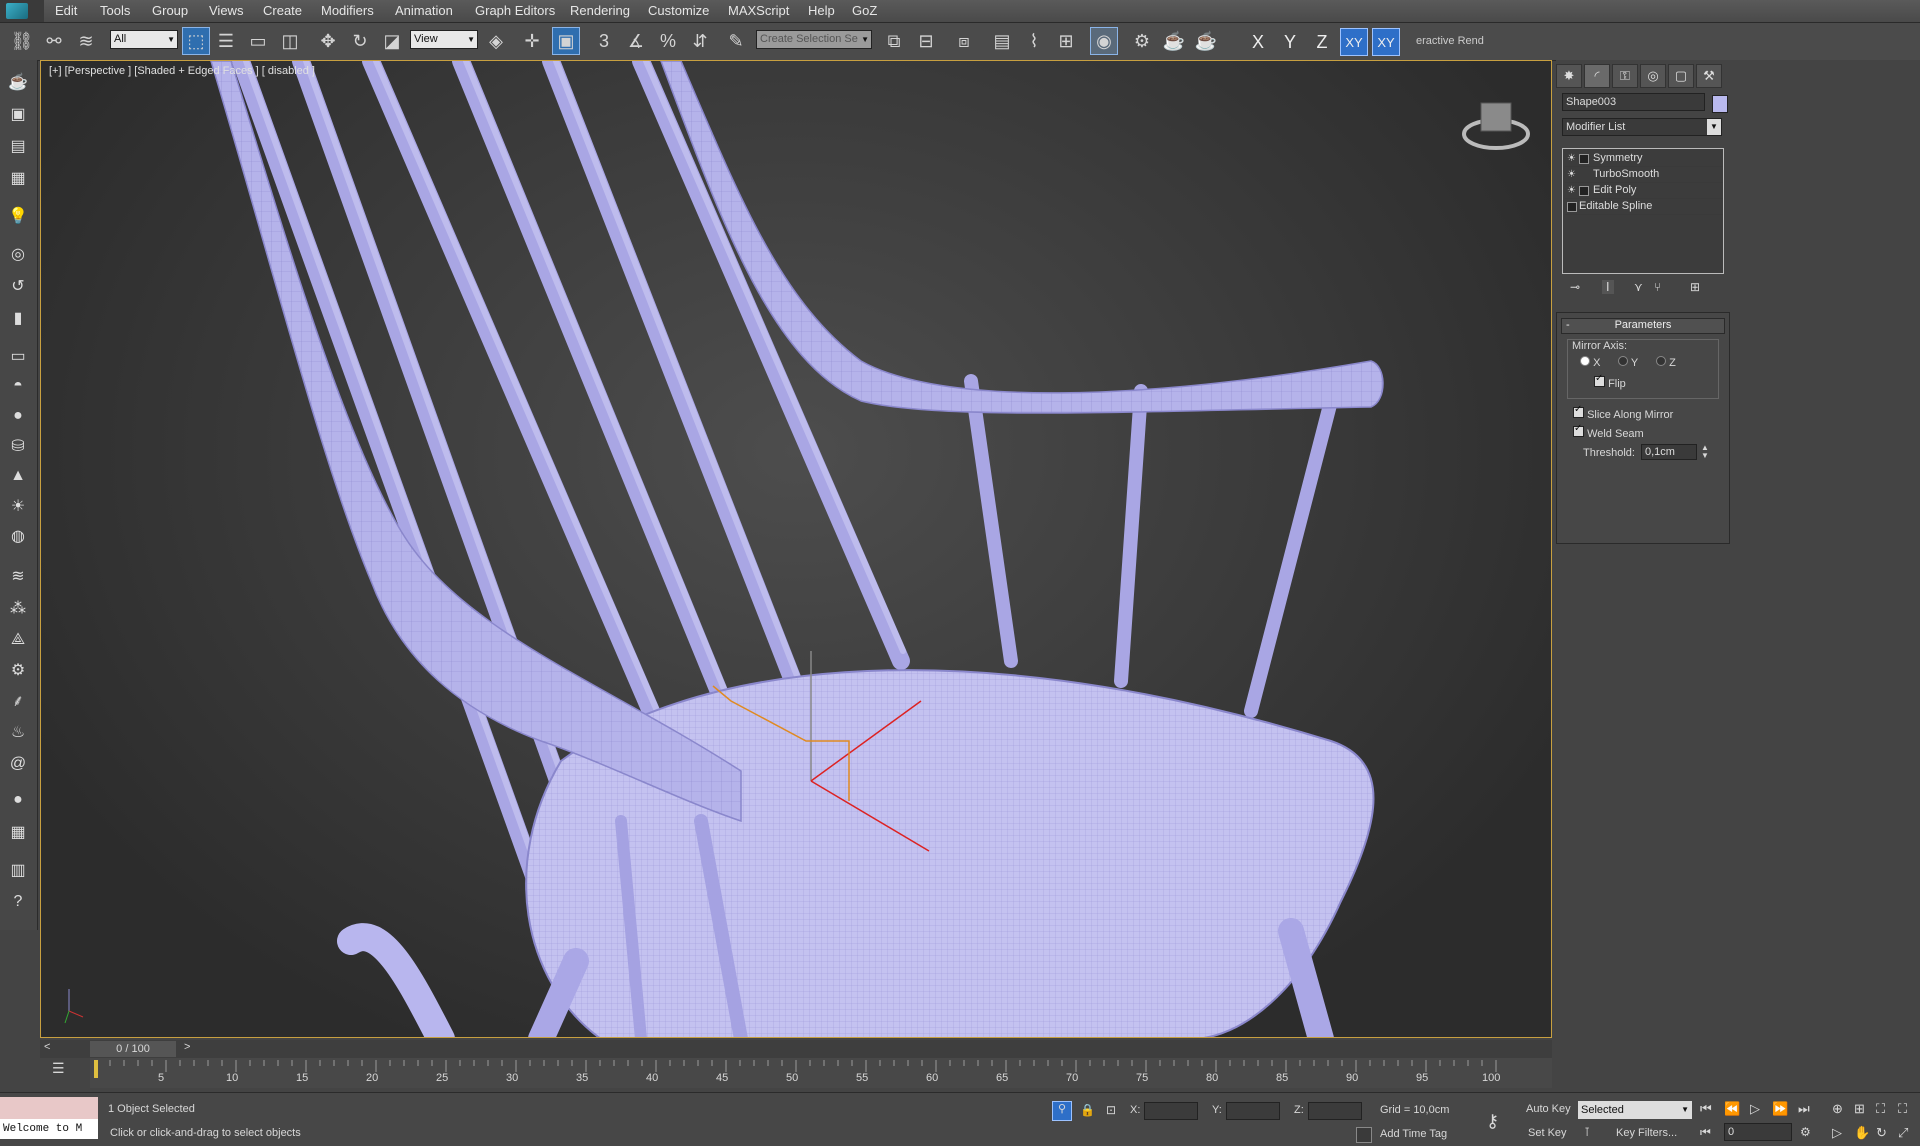  I want to click on render-frame-window-icon: ☕, so click(1174, 41).